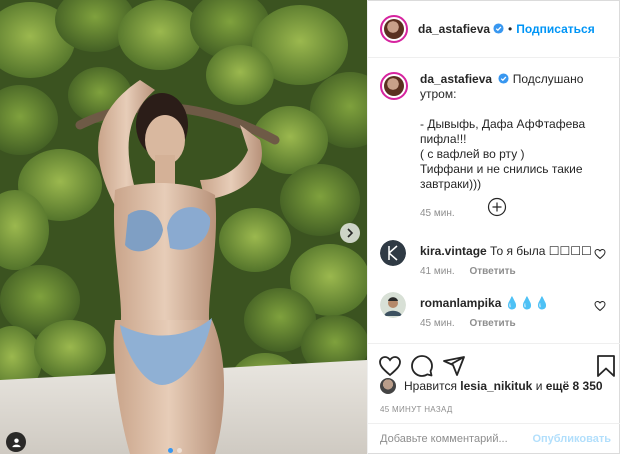 The image size is (620, 454). I want to click on liker-avatar, so click(388, 386).